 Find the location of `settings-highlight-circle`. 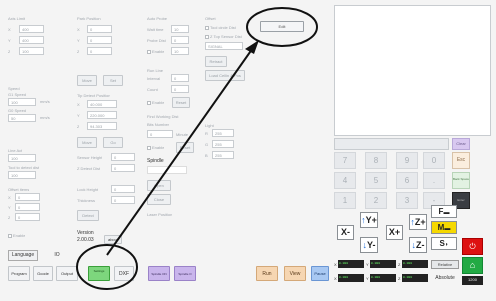

settings-highlight-circle is located at coordinates (107, 267).